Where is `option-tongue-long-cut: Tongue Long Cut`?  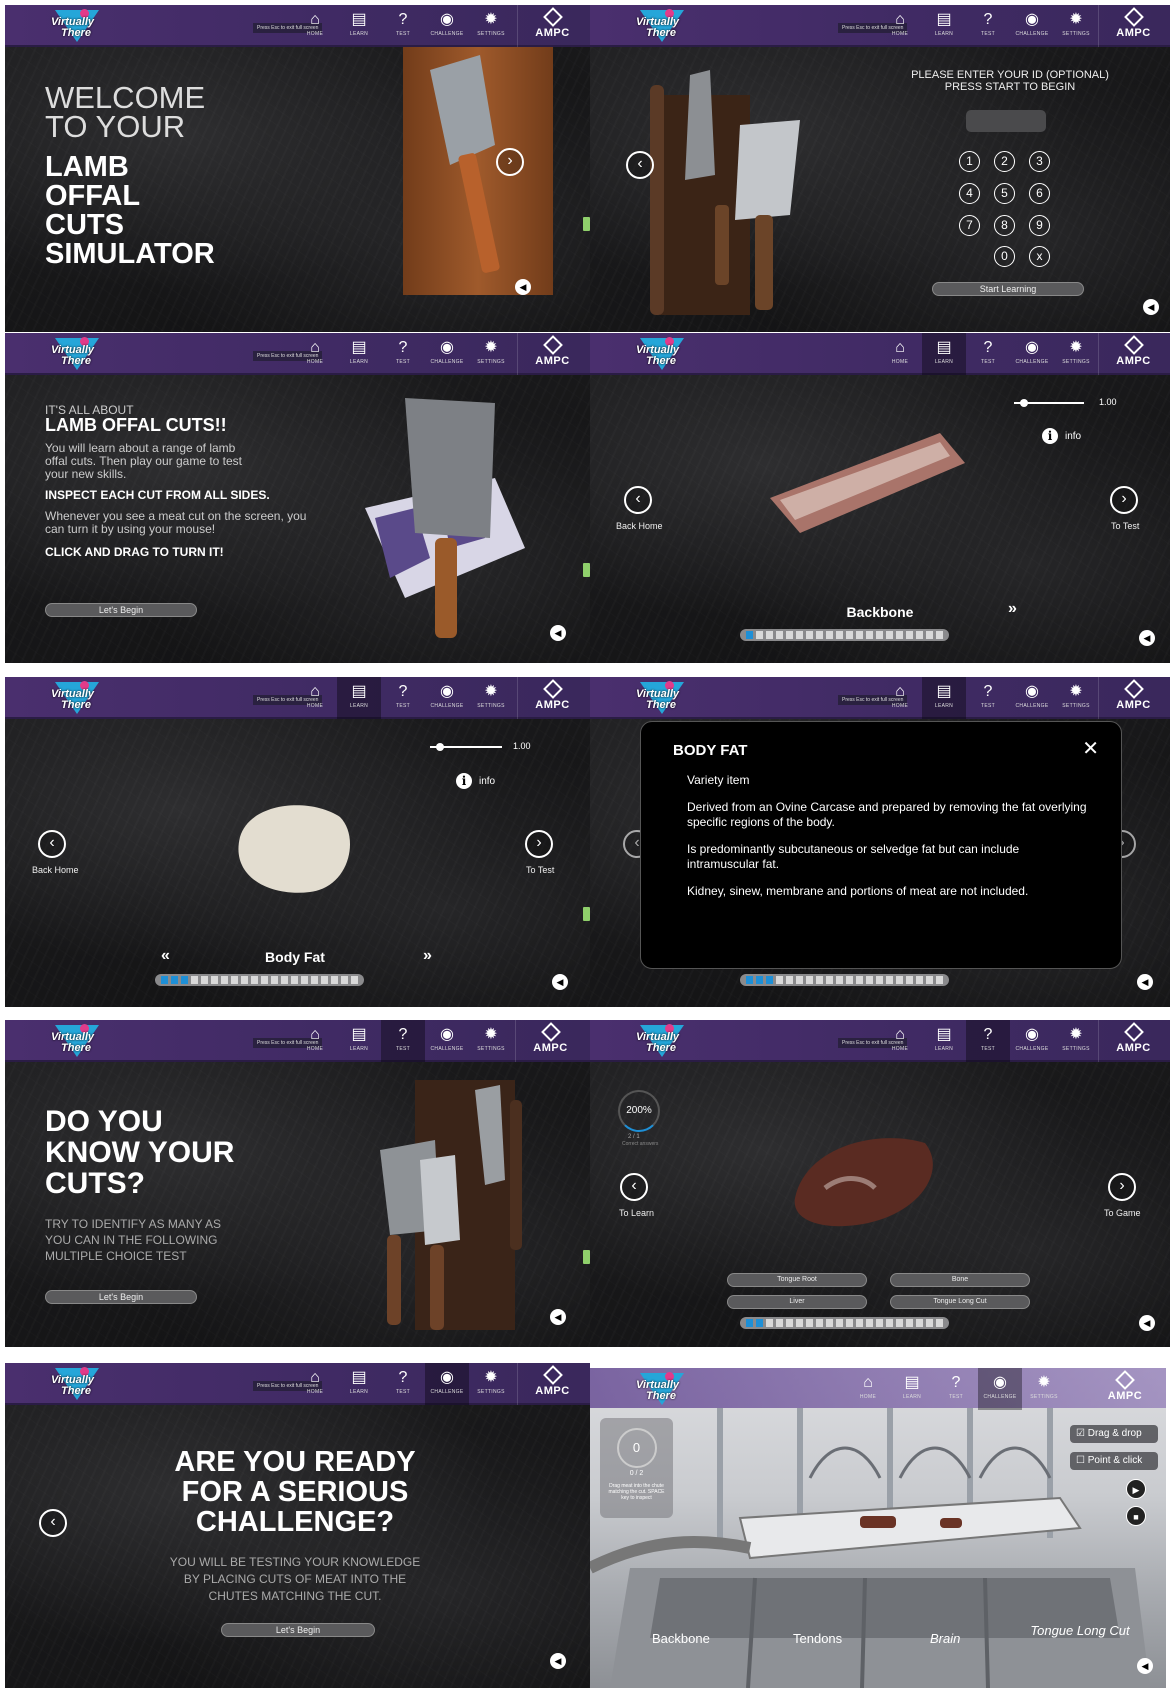
option-tongue-long-cut: Tongue Long Cut is located at coordinates (960, 1302).